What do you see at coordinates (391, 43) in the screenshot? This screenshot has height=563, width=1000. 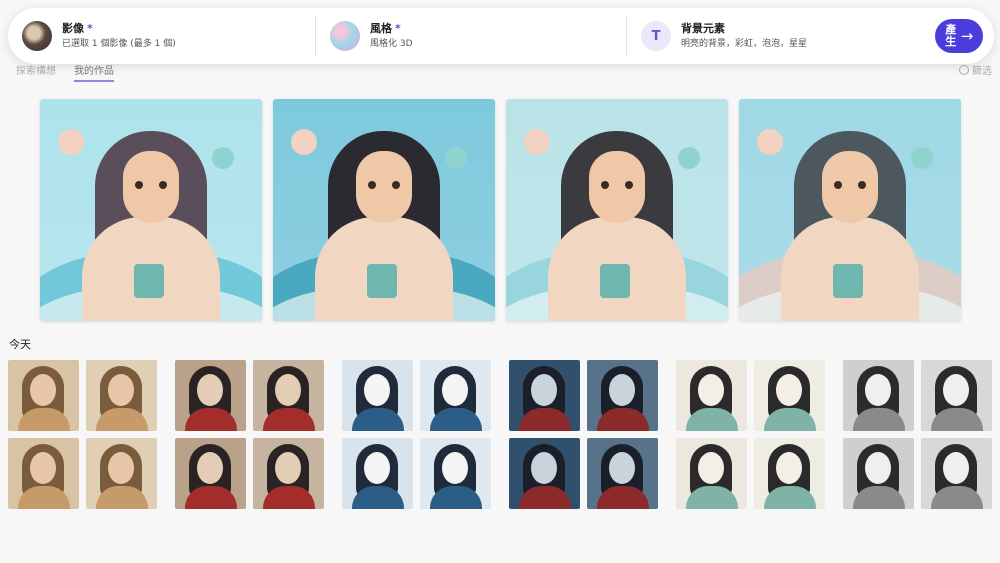 I see `style-subtitle: 風格化 3D` at bounding box center [391, 43].